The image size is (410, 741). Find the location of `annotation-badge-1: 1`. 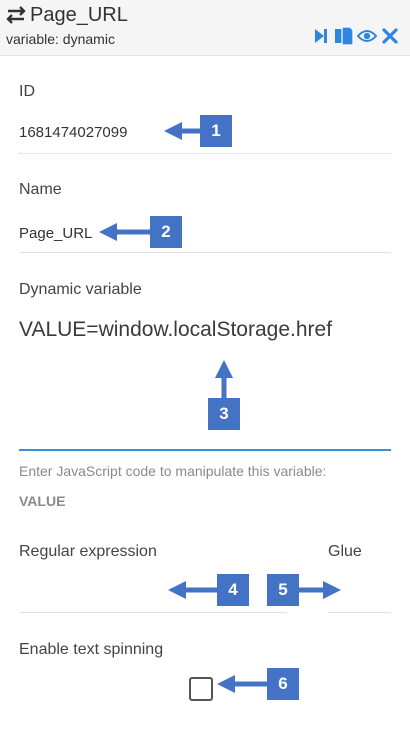

annotation-badge-1: 1 is located at coordinates (216, 131).